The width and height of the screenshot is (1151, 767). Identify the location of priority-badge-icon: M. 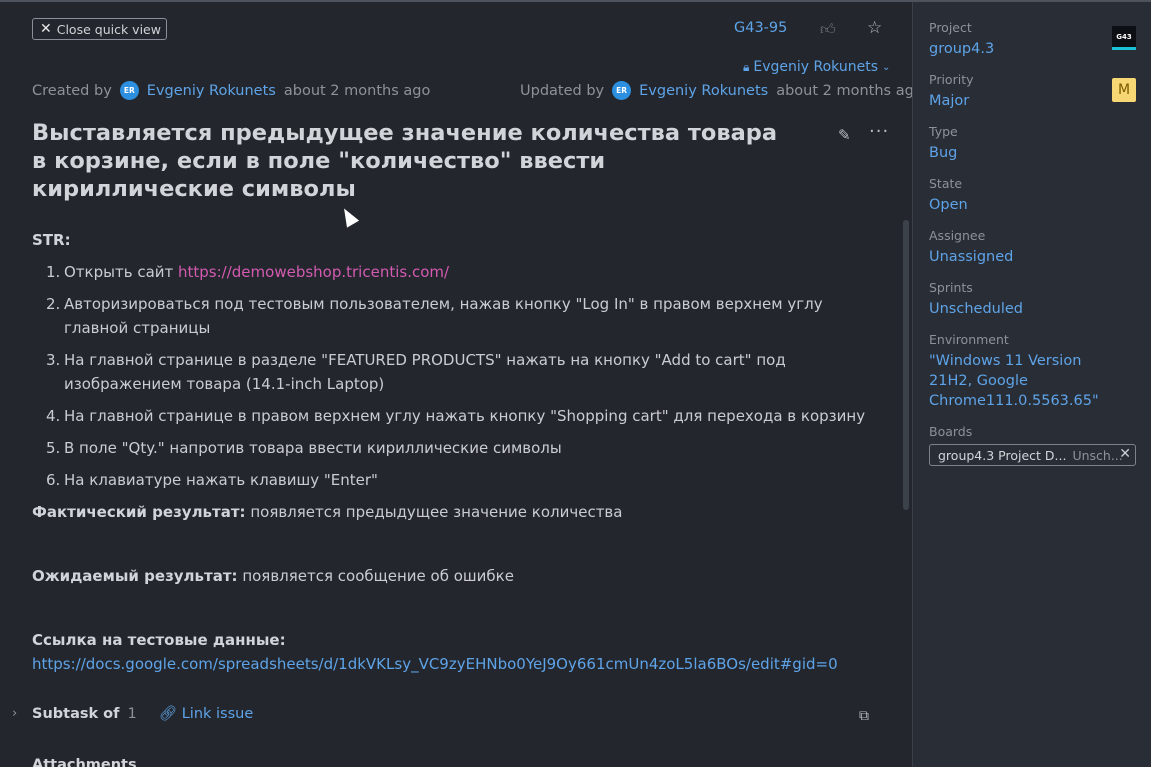
(1124, 90).